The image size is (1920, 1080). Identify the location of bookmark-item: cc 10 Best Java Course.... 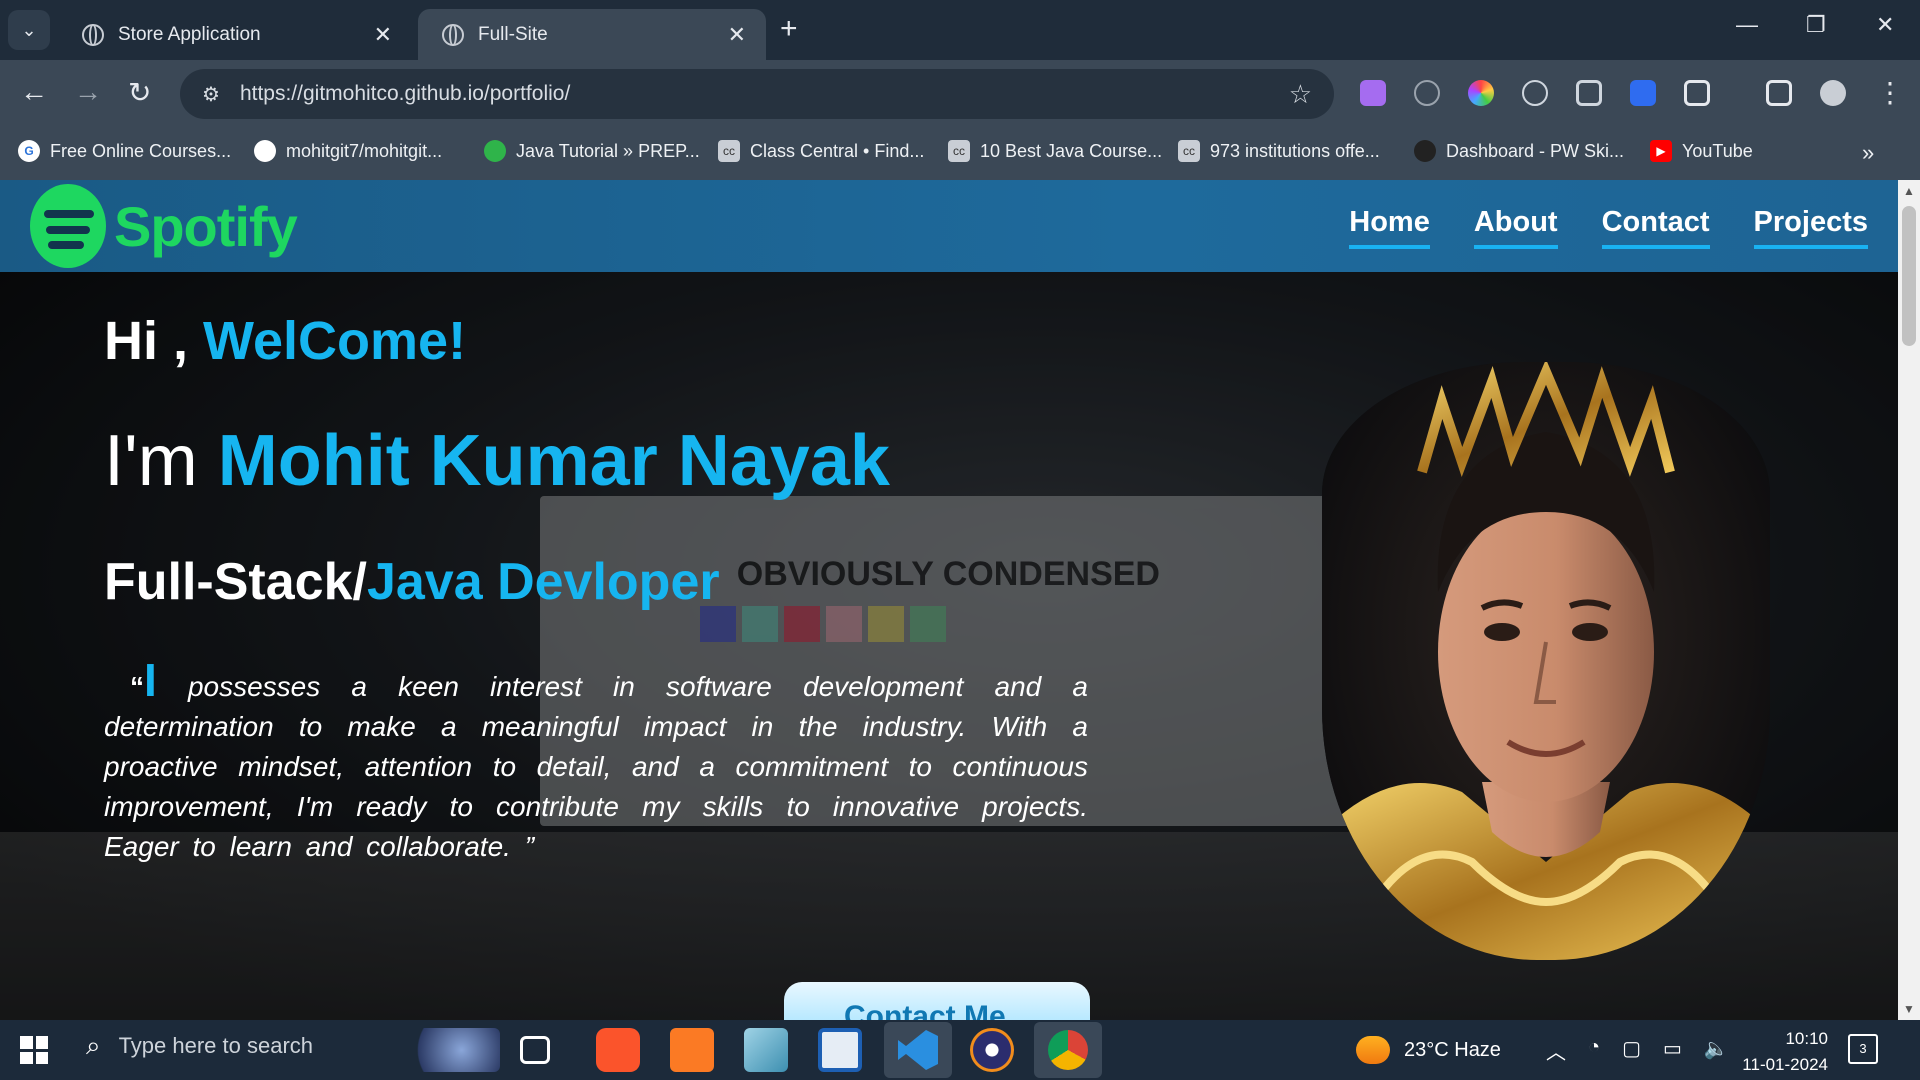
(1055, 151).